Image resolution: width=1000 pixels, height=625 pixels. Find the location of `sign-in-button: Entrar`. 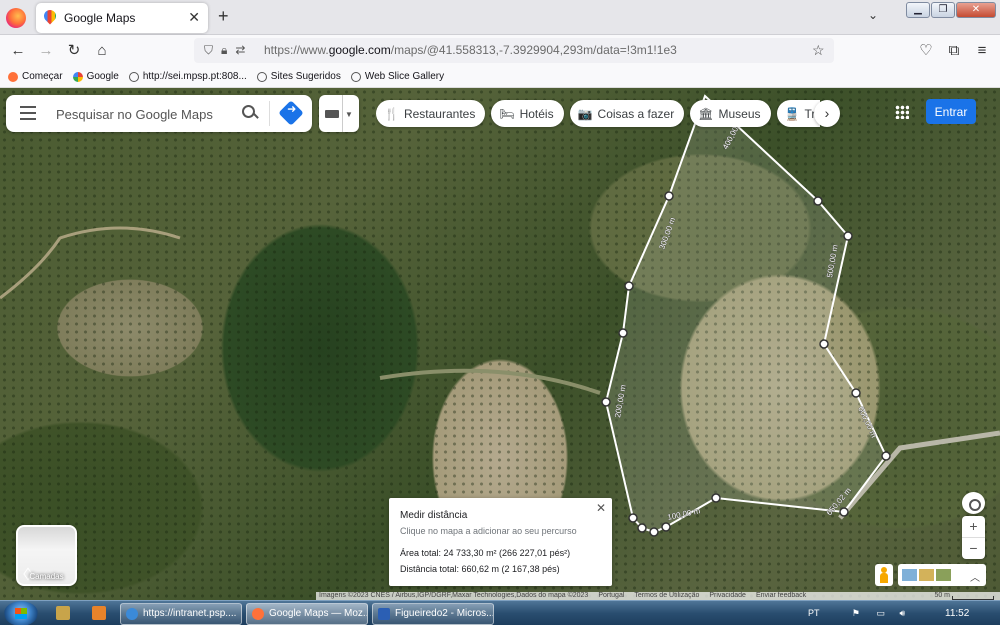

sign-in-button: Entrar is located at coordinates (951, 111).